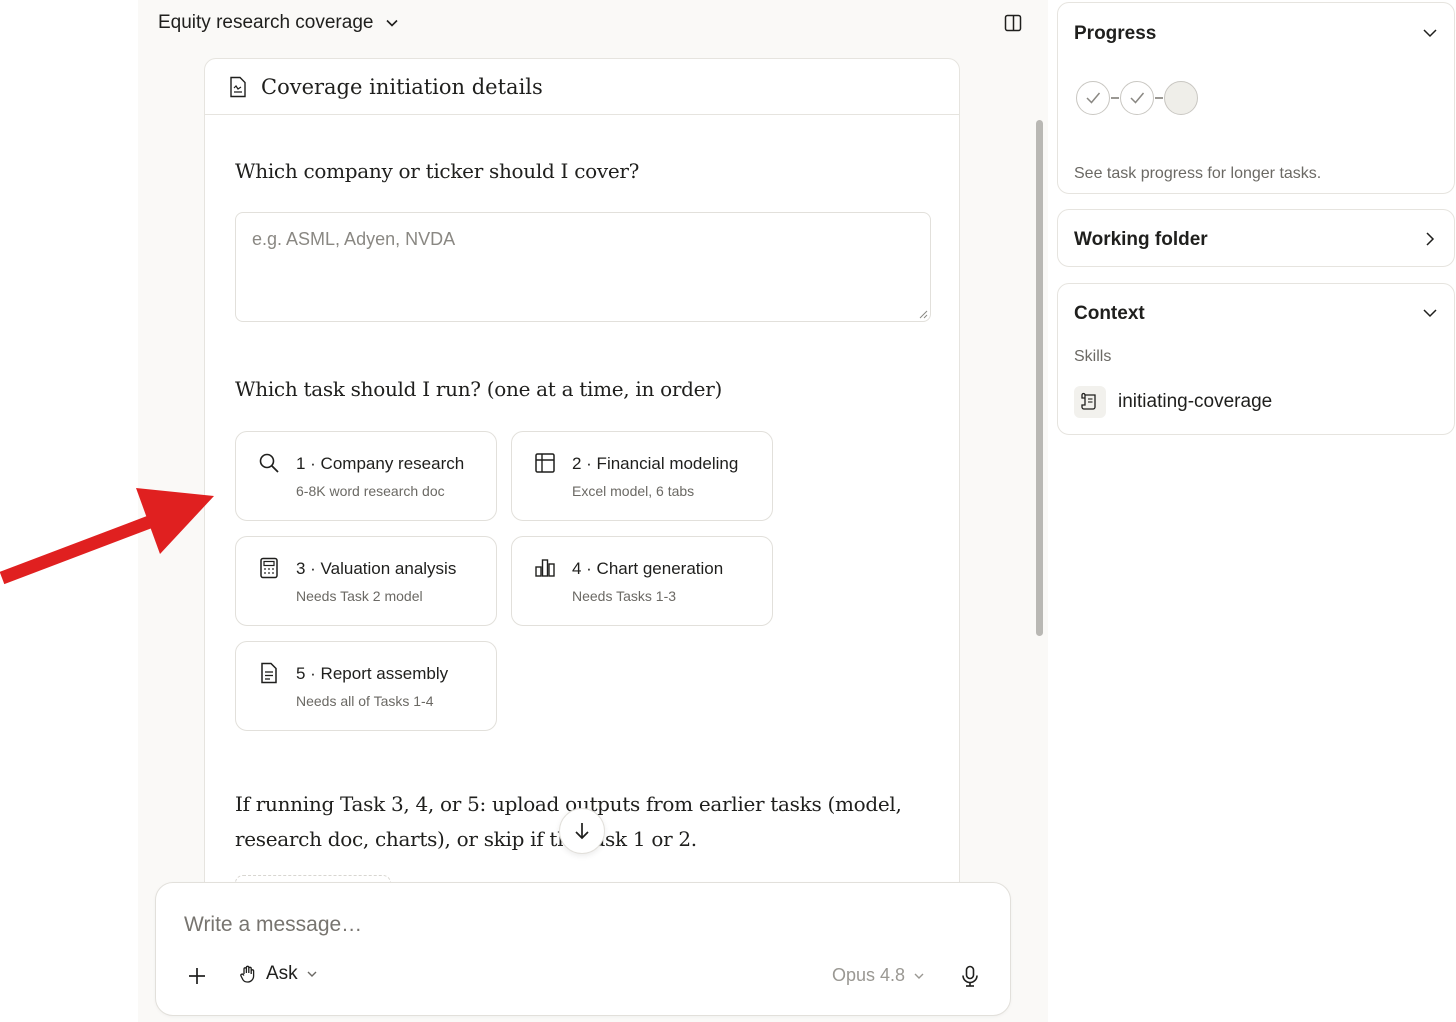 The image size is (1456, 1022). I want to click on model-label: Opus 4.8, so click(869, 975).